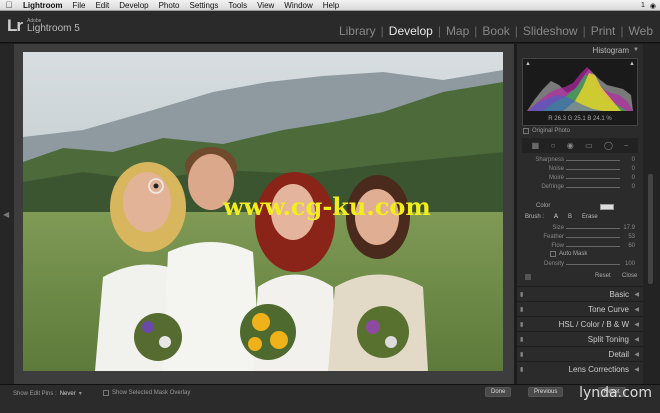 Image resolution: width=660 pixels, height=413 pixels. I want to click on left-panel-collapsed: ◀, so click(7, 214).